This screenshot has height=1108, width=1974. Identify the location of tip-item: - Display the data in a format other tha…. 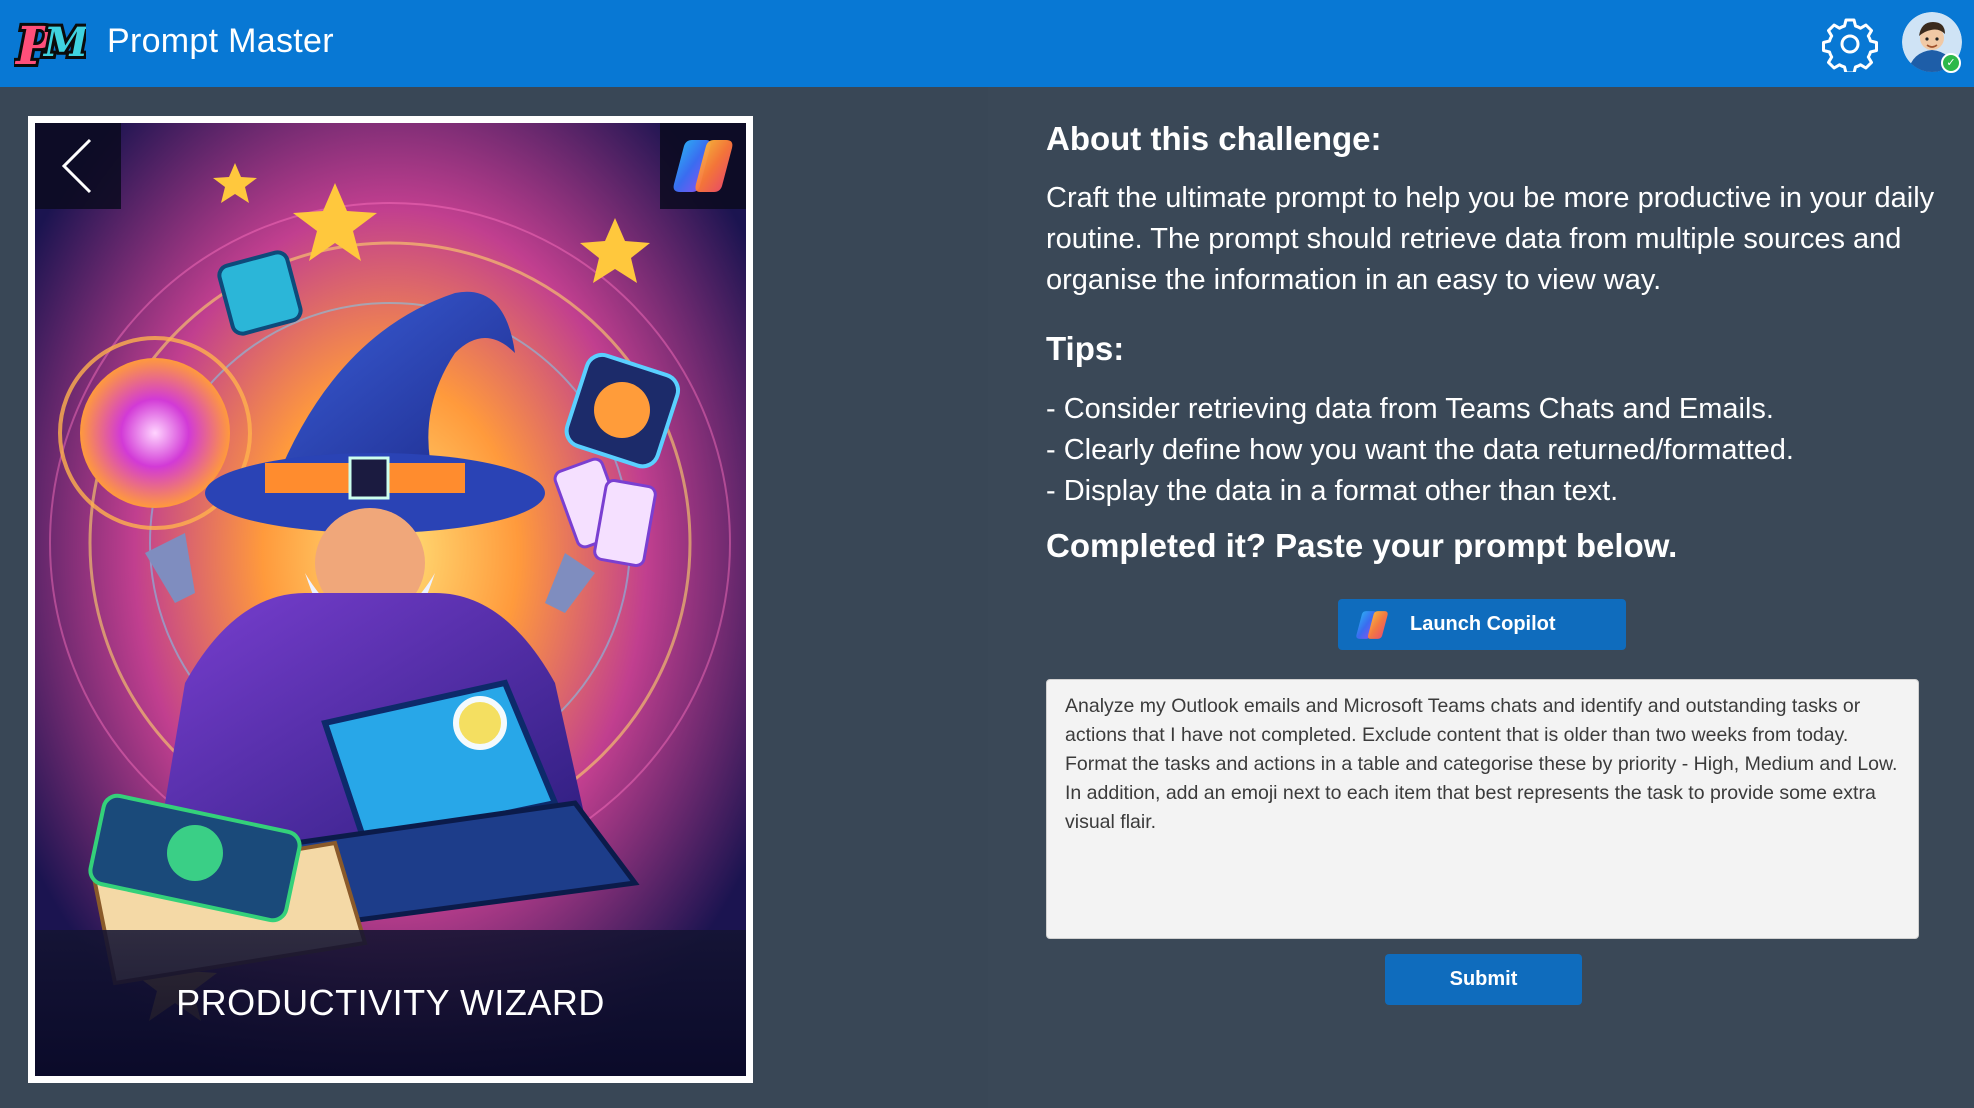
(1332, 491).